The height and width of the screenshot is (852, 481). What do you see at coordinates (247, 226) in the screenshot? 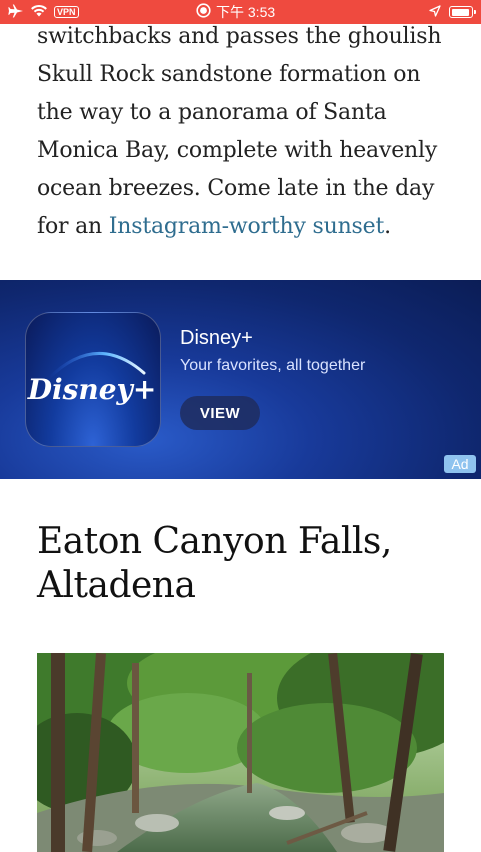
I see `instagram-sunset-link: Instagram-worthy sunset` at bounding box center [247, 226].